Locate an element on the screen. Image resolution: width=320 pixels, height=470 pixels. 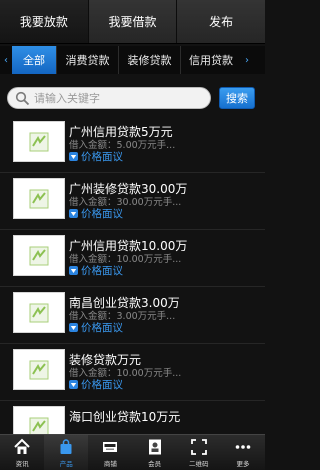
list-item: 海口创业贷款10万元 is located at coordinates (132, 417).